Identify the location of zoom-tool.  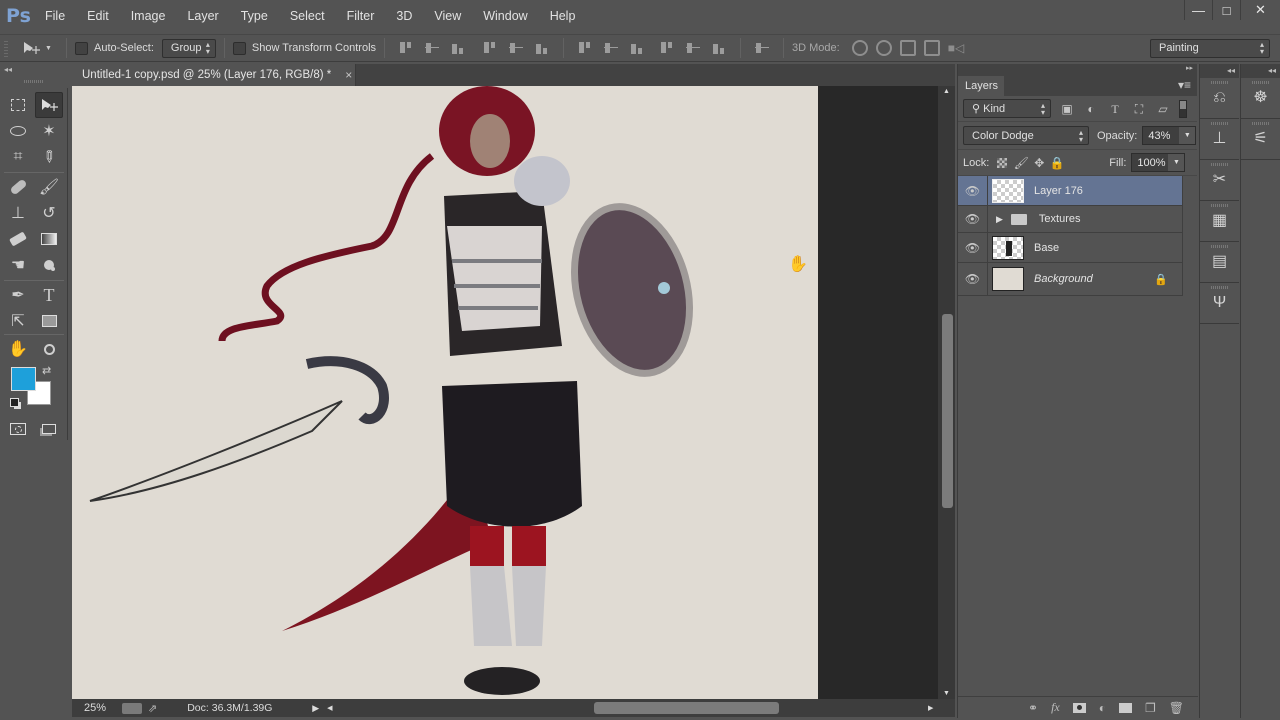
(49, 349).